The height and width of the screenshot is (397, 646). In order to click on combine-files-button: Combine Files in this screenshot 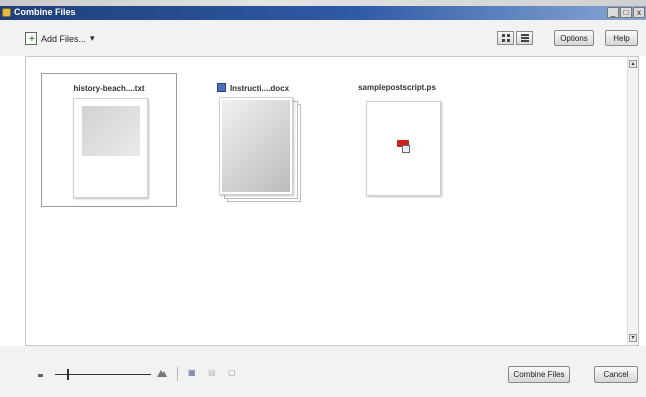, I will do `click(539, 374)`.